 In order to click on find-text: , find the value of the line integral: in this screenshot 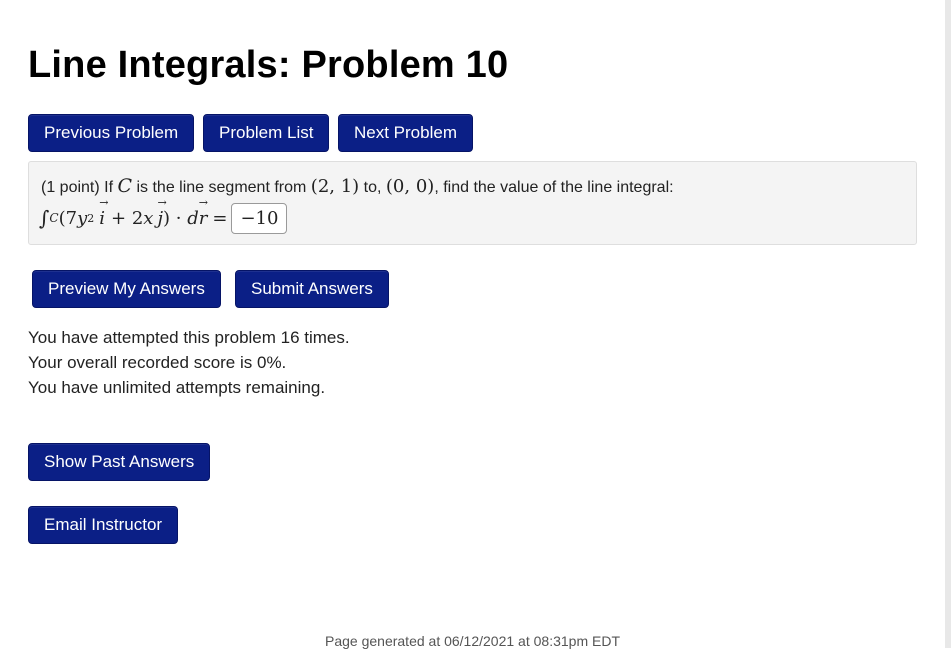, I will do `click(554, 187)`.